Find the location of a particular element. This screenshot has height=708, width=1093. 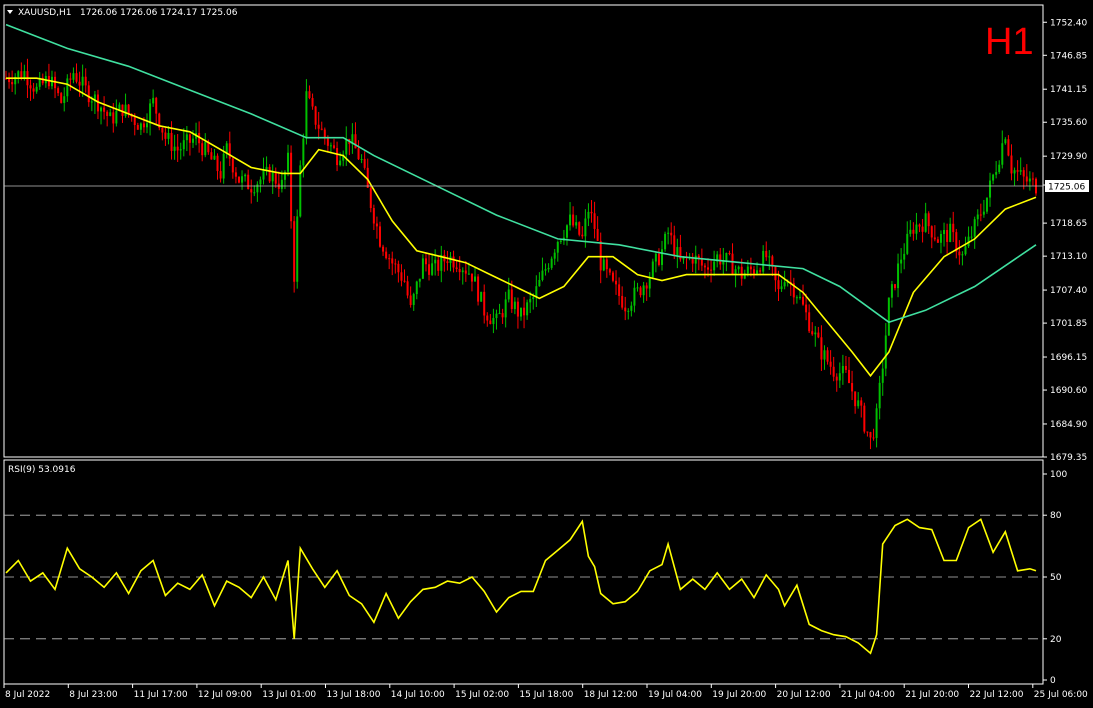

price-tick-label: 1746.85 is located at coordinates (1068, 56).